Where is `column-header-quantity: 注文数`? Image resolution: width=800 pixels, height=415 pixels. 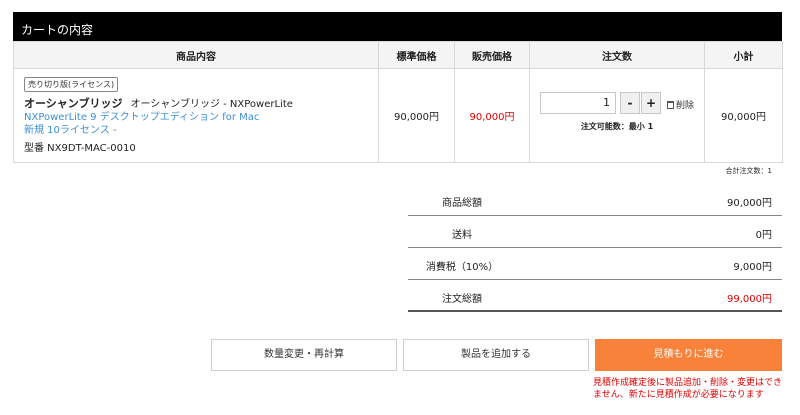
column-header-quantity: 注文数 is located at coordinates (617, 55).